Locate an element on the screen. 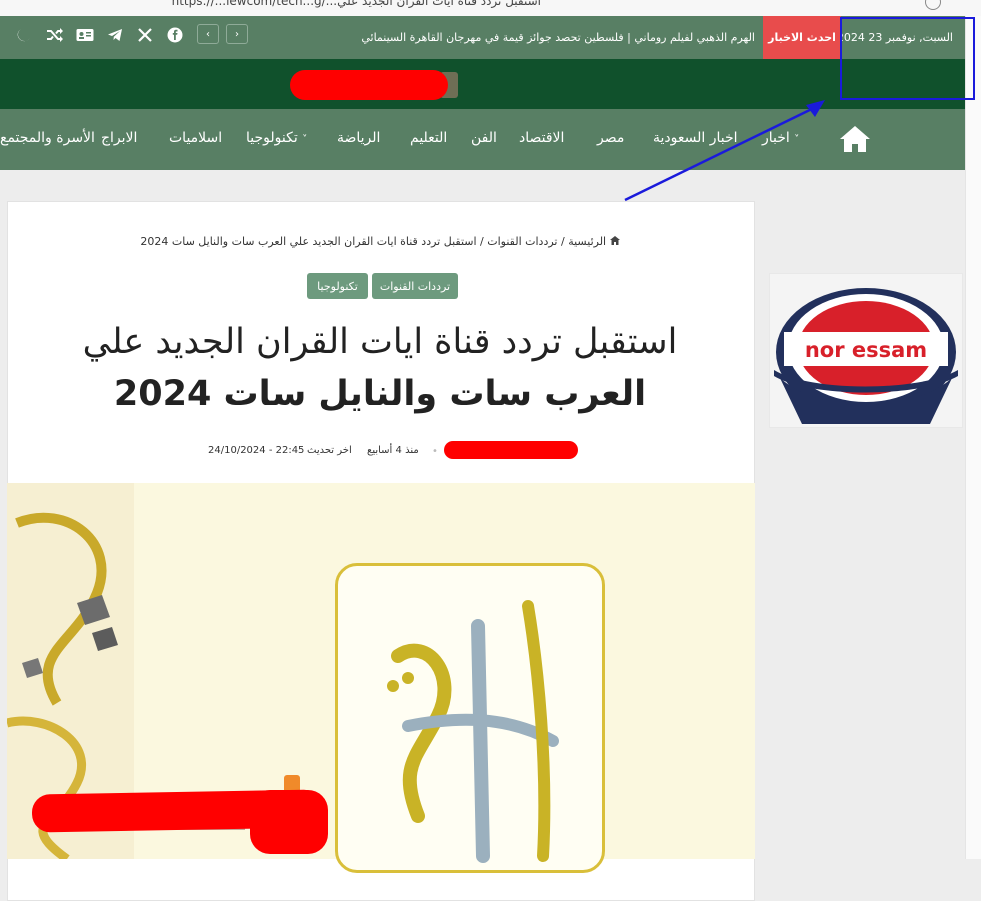  nor-essam-logo: nor essam is located at coordinates (866, 350).